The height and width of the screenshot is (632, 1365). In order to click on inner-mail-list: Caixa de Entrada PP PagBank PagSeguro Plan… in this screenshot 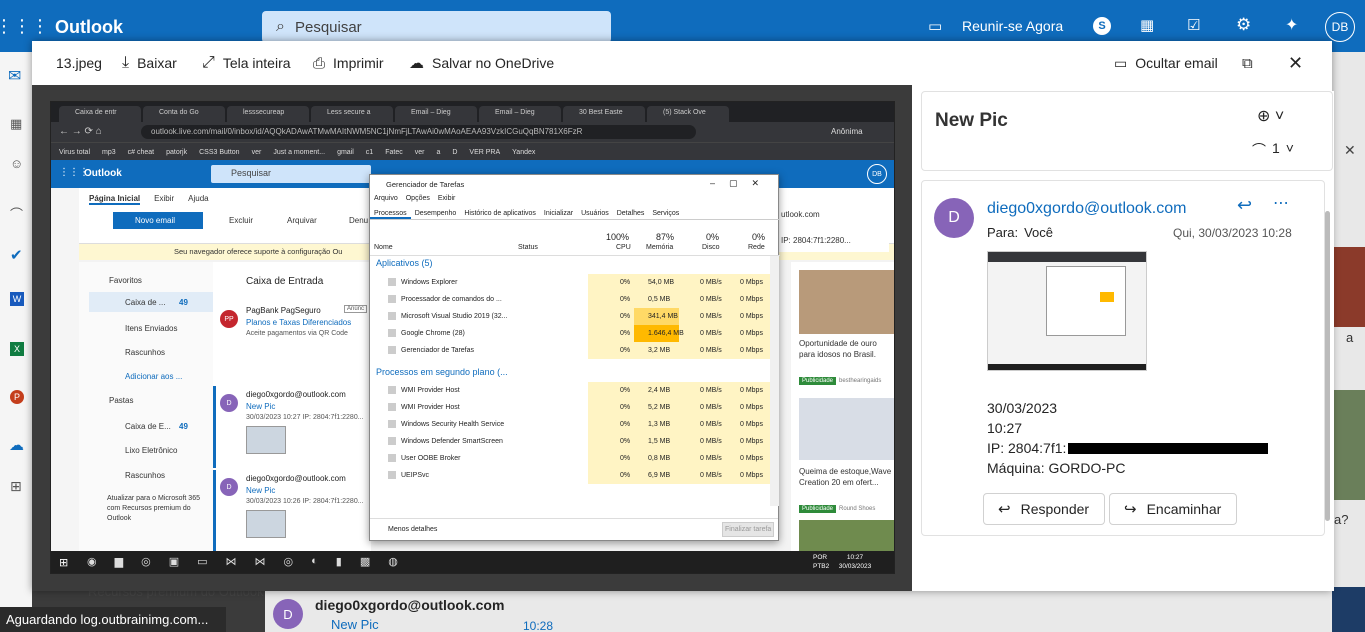, I will do `click(292, 417)`.